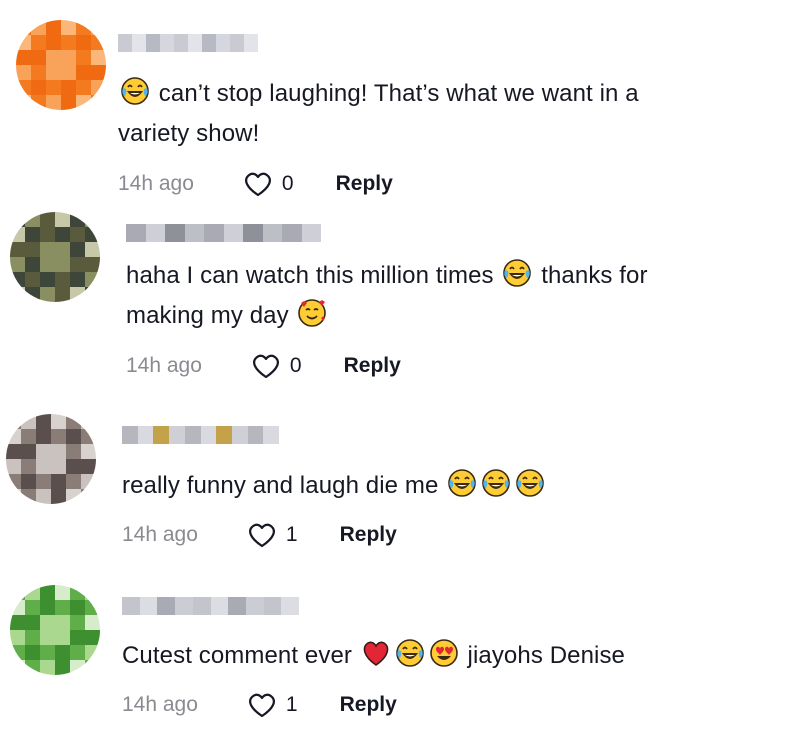  What do you see at coordinates (312, 313) in the screenshot?
I see `smiling-face-with-hearts-icon` at bounding box center [312, 313].